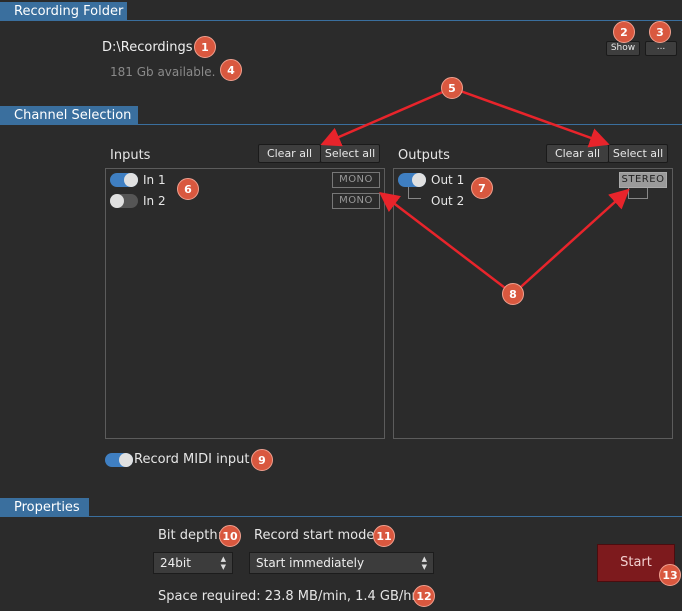 This screenshot has width=682, height=611. Describe the element at coordinates (424, 596) in the screenshot. I see `badge-12: 12` at that location.